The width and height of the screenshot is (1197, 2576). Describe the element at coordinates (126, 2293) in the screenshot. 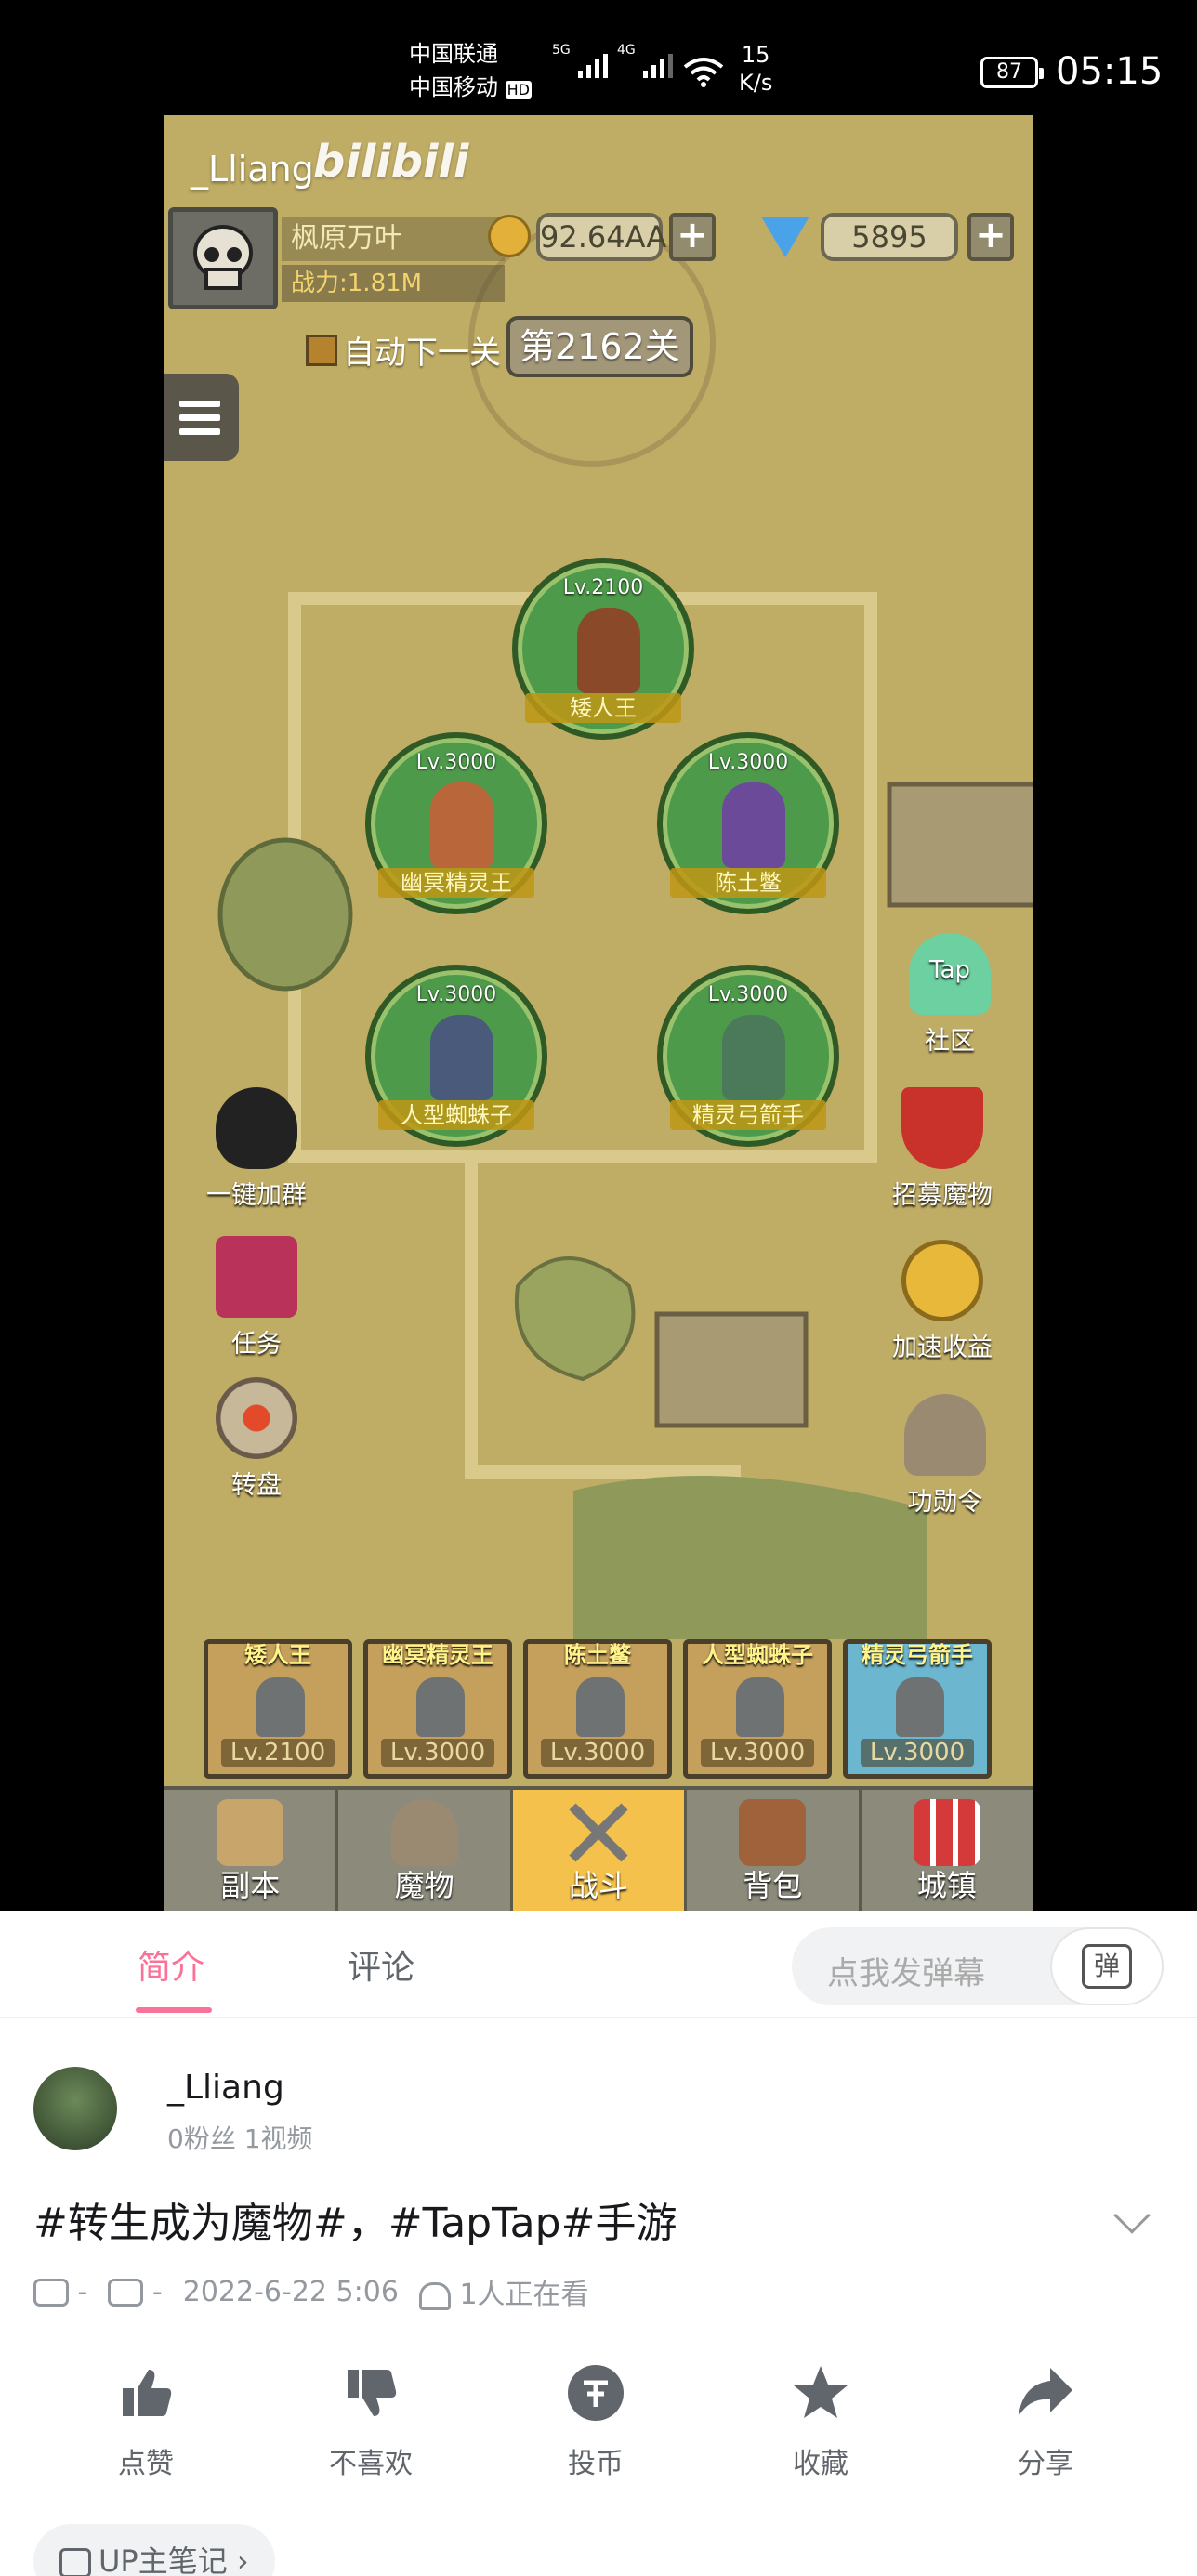

I see `danmaku-count-icon` at that location.